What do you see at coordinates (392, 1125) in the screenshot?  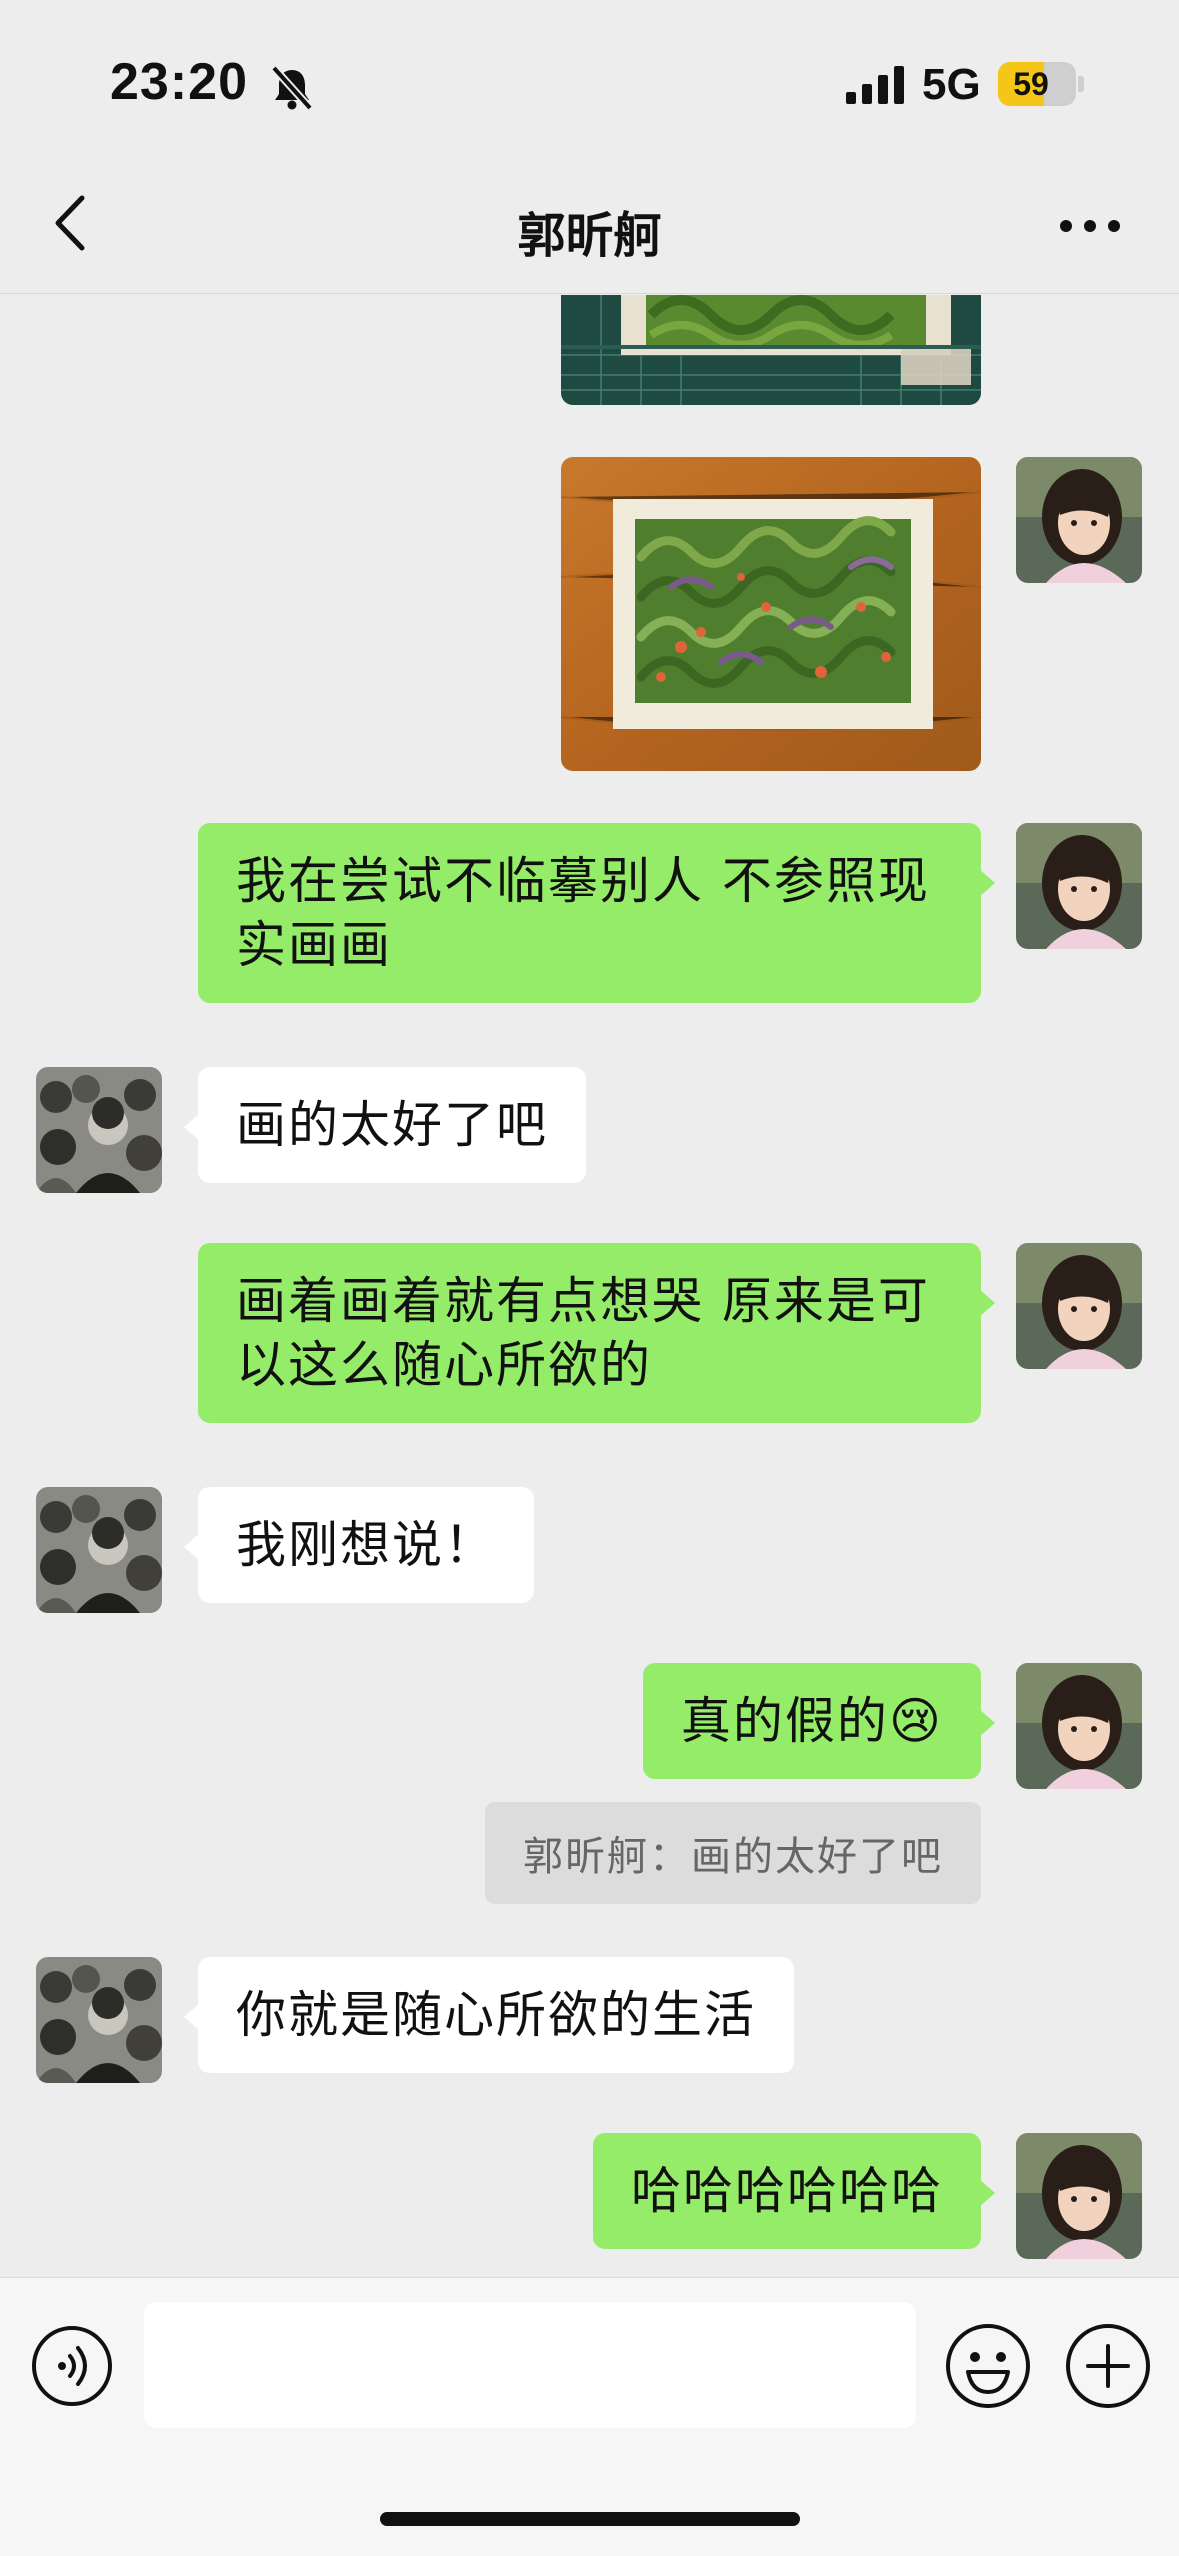 I see `message-text-line: 画的太好了吧` at bounding box center [392, 1125].